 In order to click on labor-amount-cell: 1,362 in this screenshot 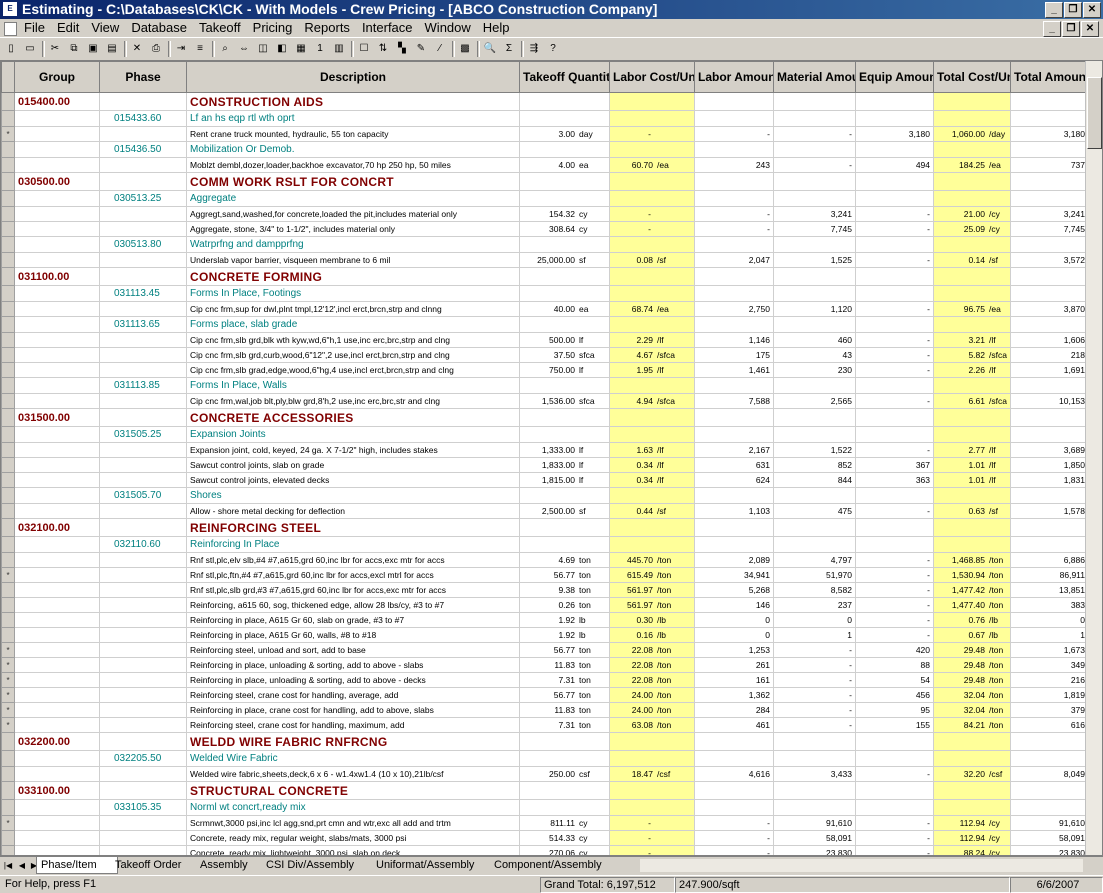, I will do `click(734, 695)`.